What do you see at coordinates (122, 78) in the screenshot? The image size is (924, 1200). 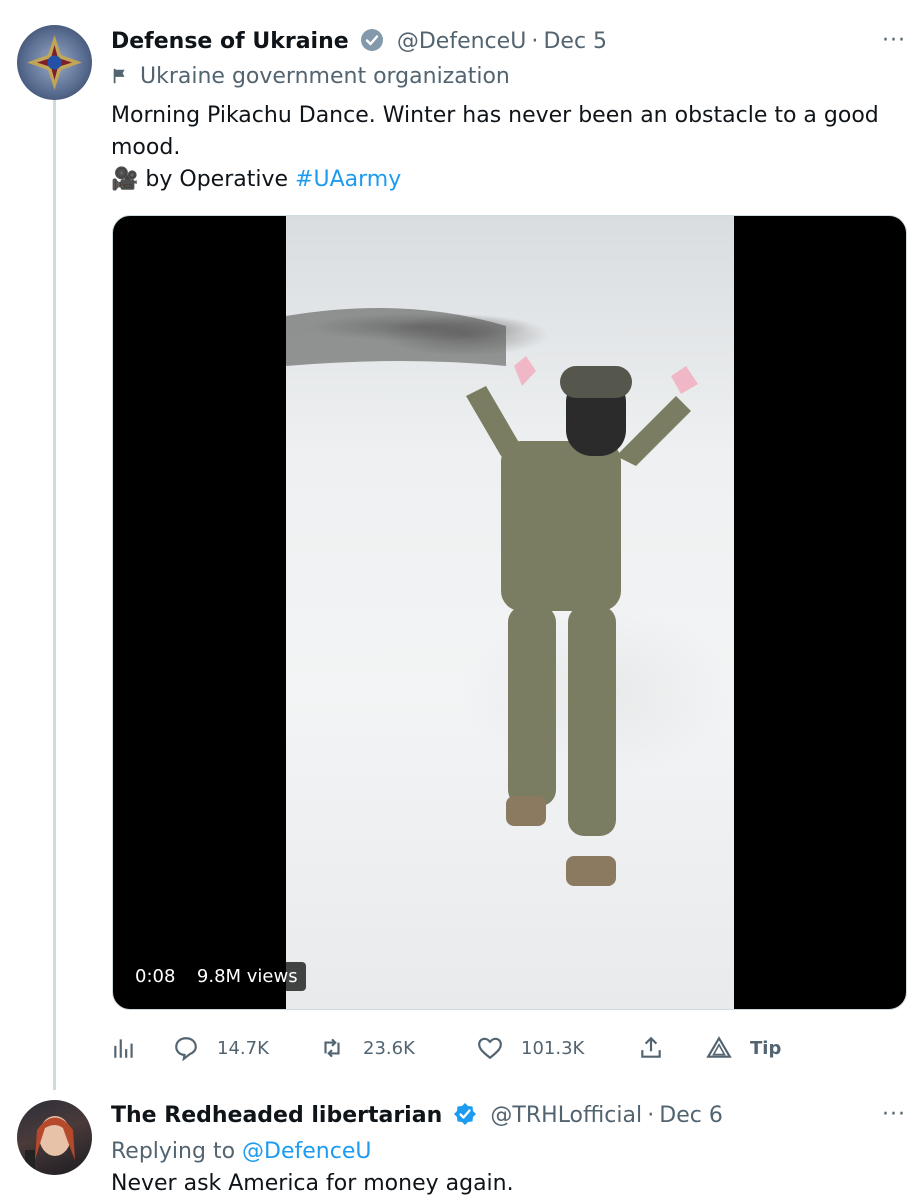 I see `flag-icon` at bounding box center [122, 78].